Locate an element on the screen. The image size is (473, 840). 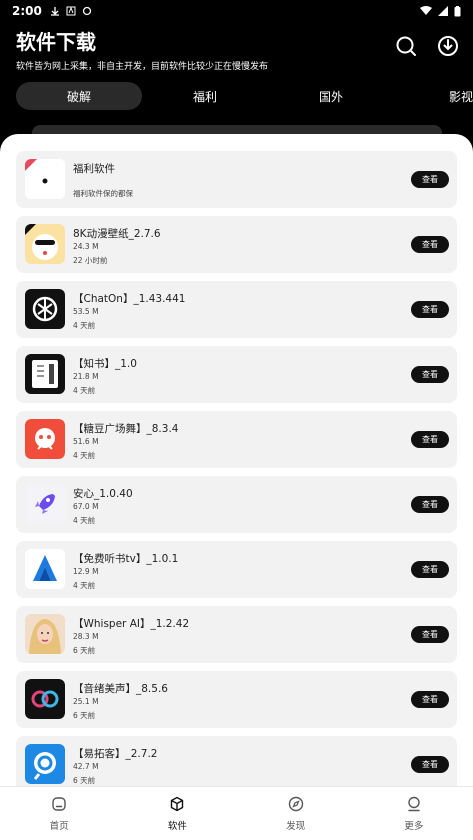
list-item: 【知书】_1.0 21.8 M 4 天前 查看 is located at coordinates (236, 374).